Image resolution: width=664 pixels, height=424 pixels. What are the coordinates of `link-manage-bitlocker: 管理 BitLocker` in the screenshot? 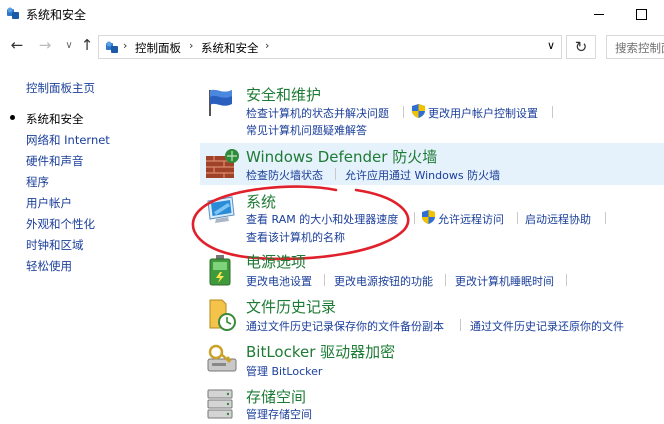 It's located at (284, 371).